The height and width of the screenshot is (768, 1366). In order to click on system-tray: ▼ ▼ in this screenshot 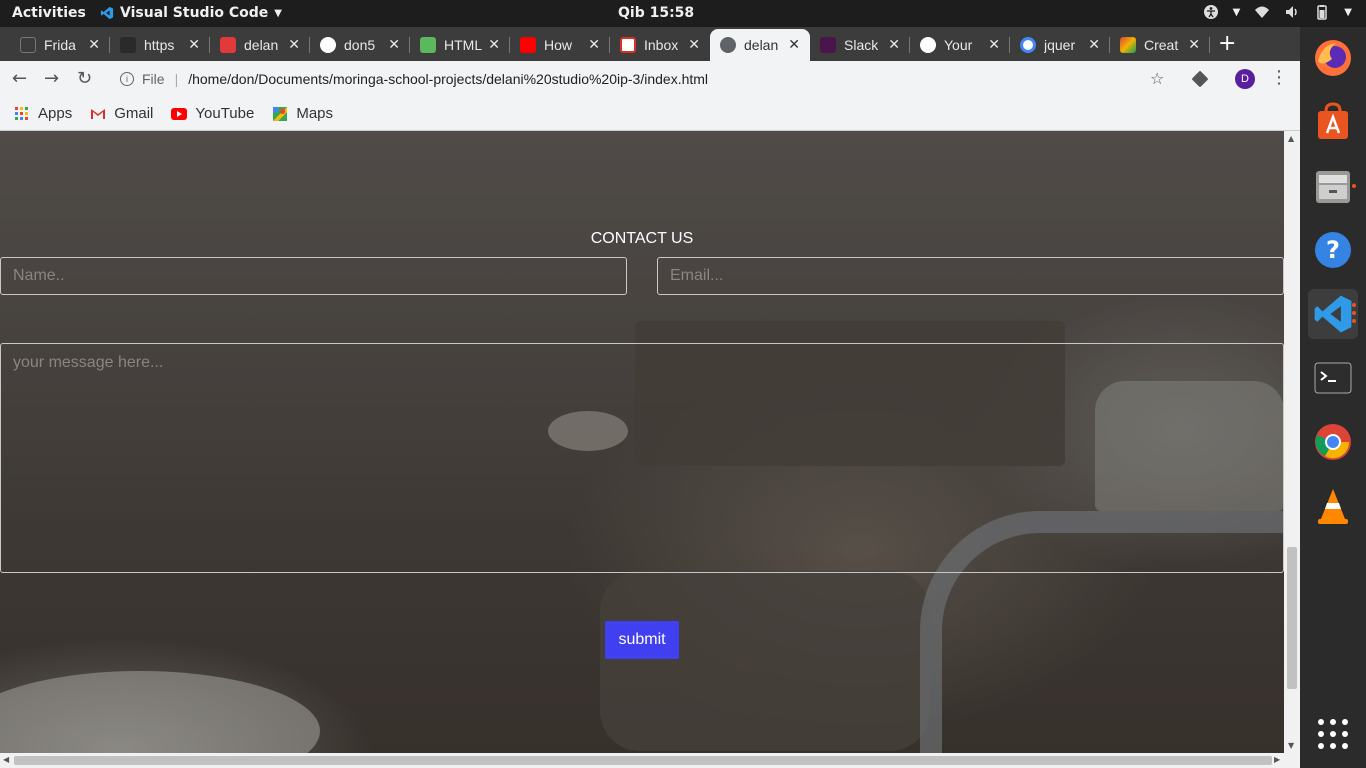, I will do `click(1277, 12)`.